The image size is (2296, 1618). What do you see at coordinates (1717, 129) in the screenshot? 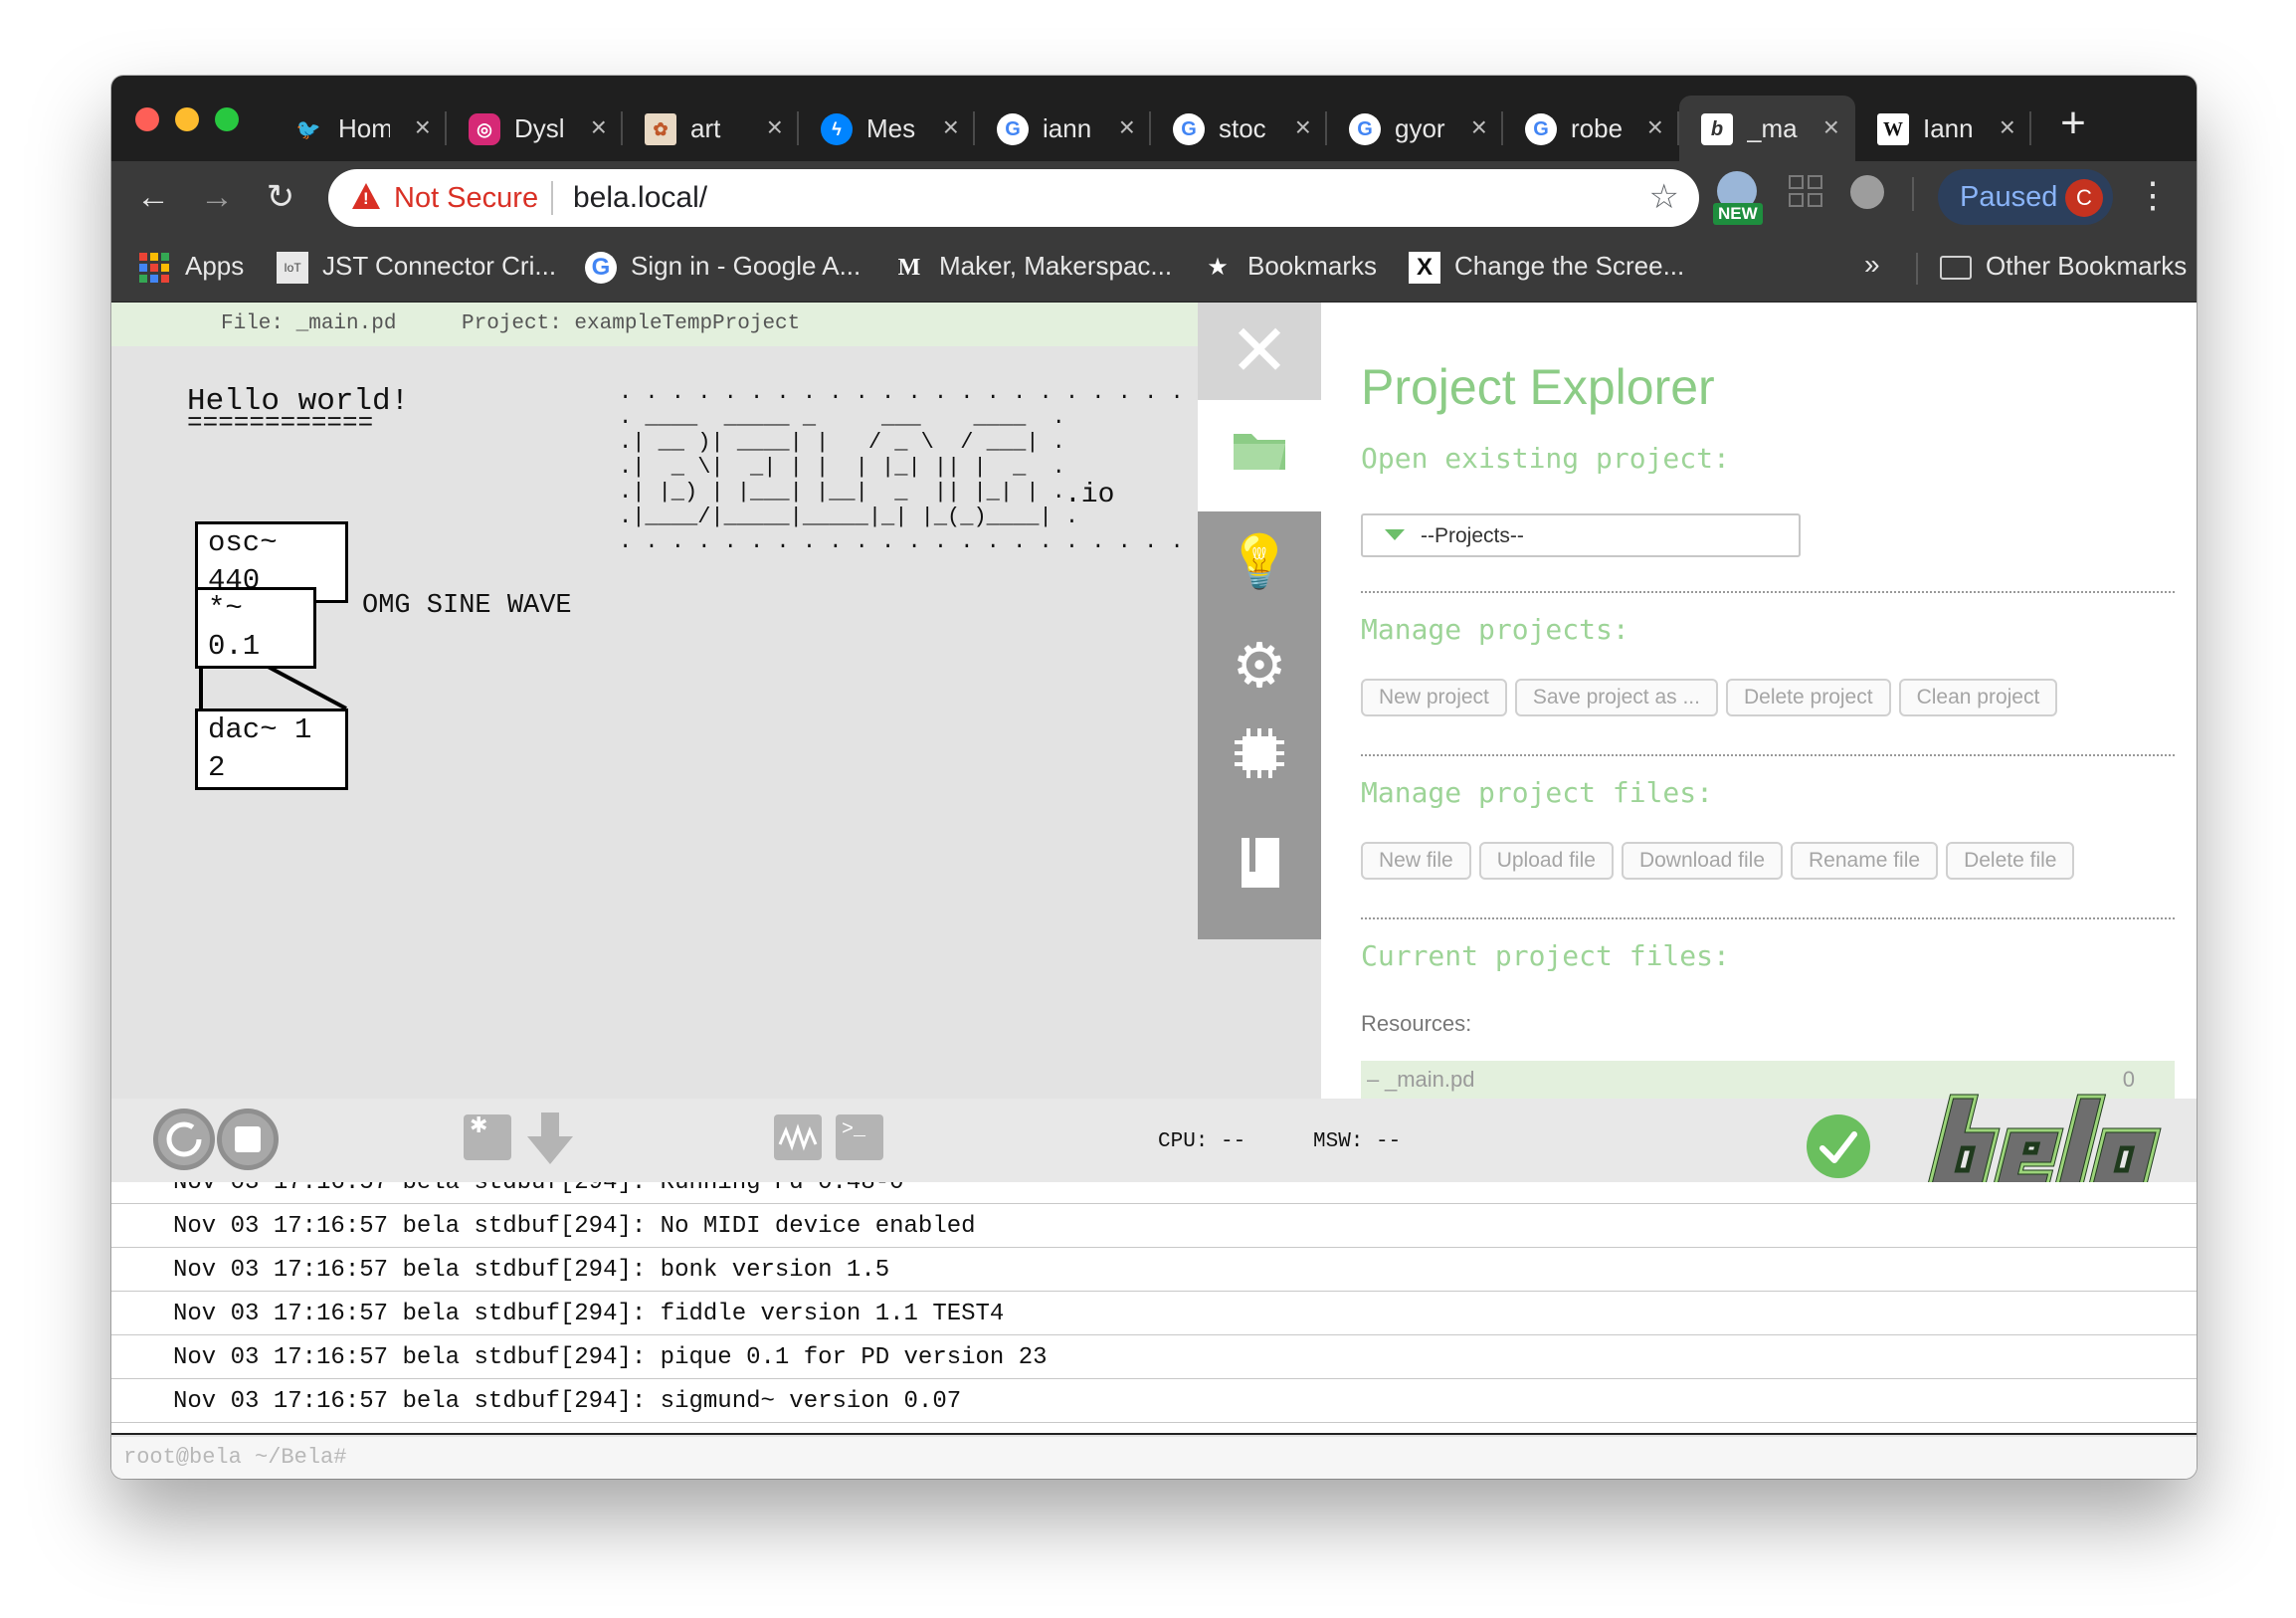
I see `bela-favicon: b` at bounding box center [1717, 129].